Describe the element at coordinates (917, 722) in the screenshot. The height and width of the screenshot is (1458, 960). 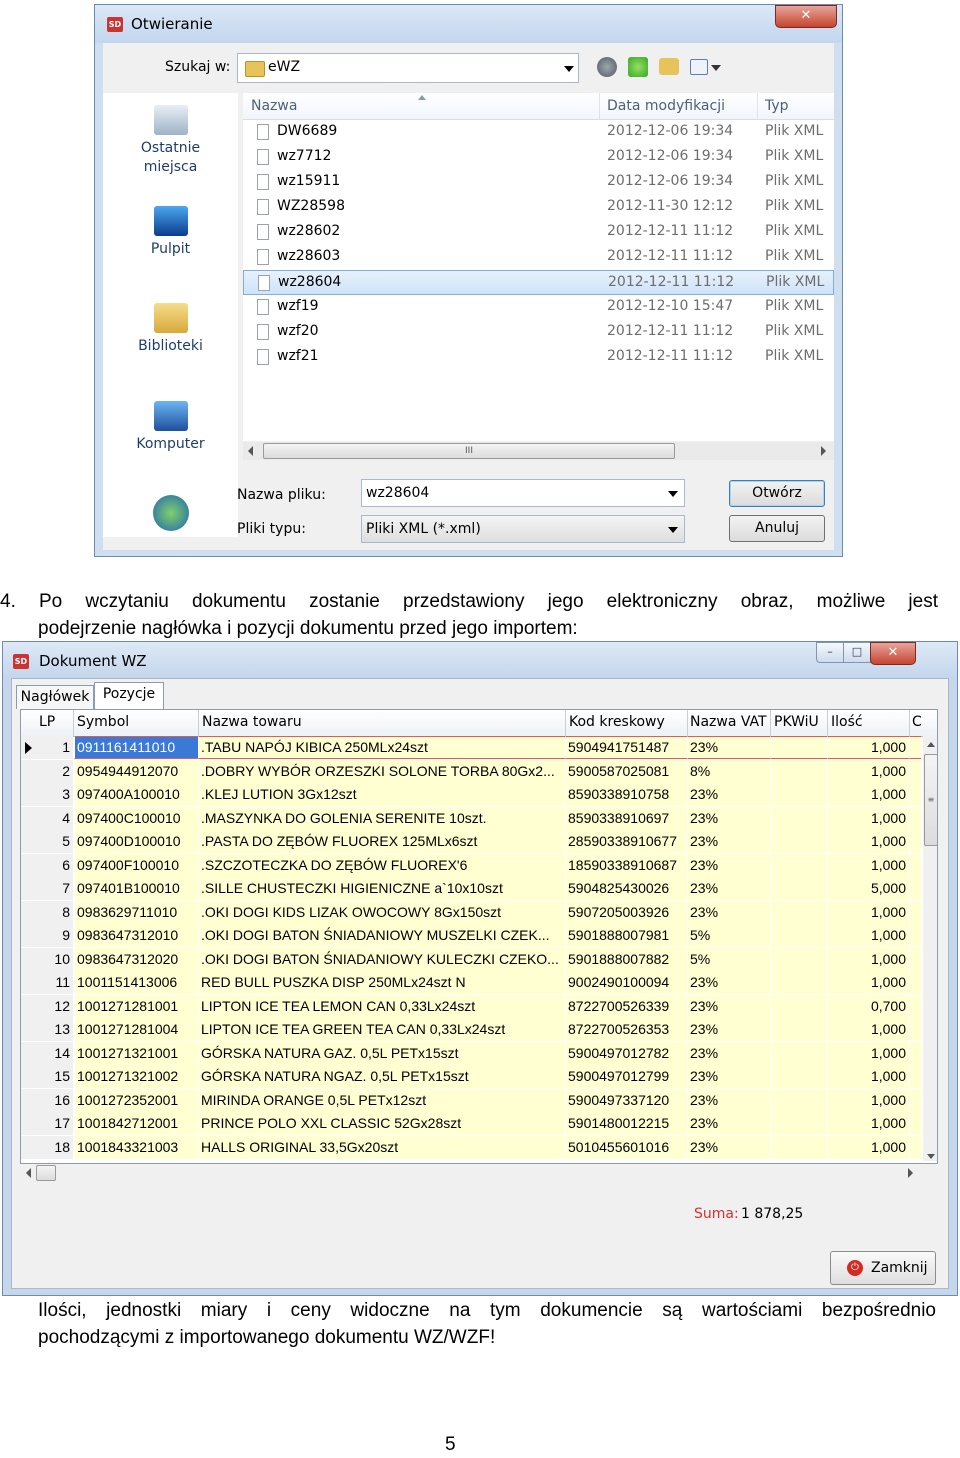
I see `col-more-header: C` at that location.